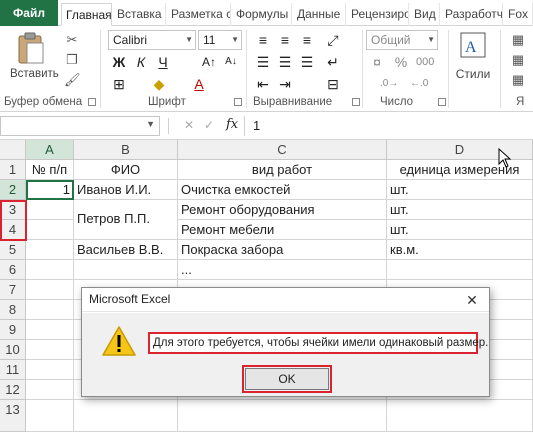 Image resolution: width=533 pixels, height=432 pixels. Describe the element at coordinates (209, 125) in the screenshot. I see `confirm-entry-icon: ✓` at that location.